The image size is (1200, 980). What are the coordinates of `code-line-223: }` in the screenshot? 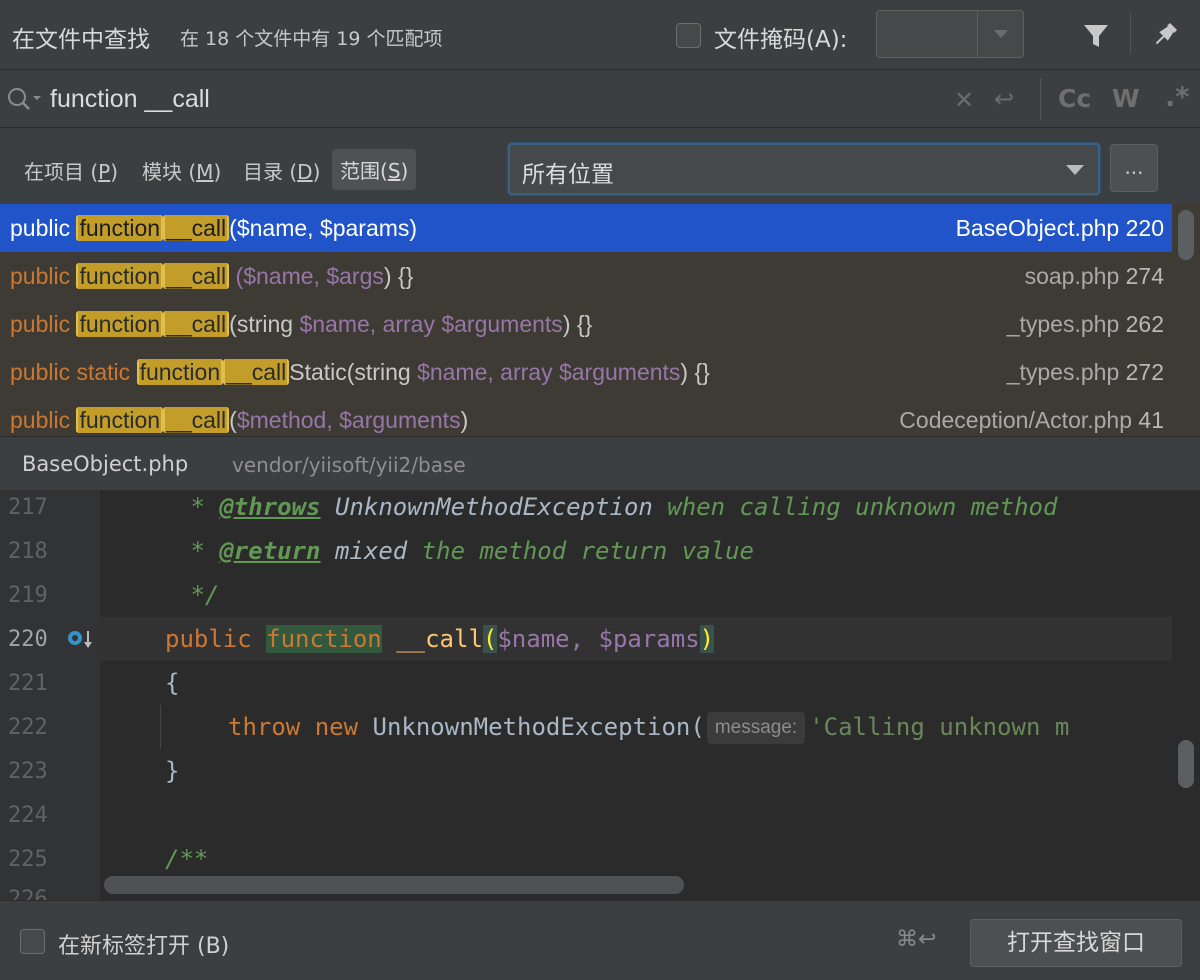 It's located at (172, 771).